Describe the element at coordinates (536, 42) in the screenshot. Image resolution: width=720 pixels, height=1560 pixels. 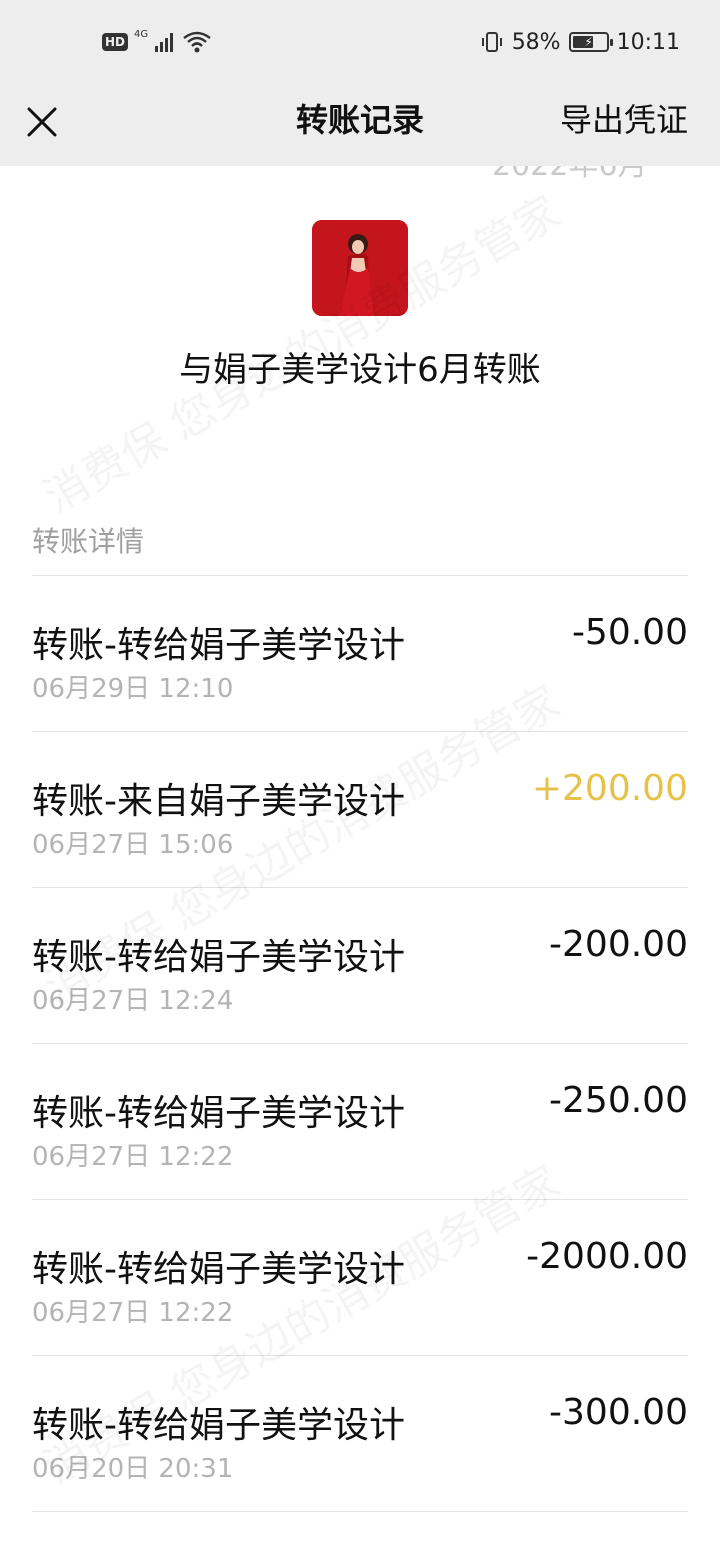
I see `battery-percent: 58%` at that location.